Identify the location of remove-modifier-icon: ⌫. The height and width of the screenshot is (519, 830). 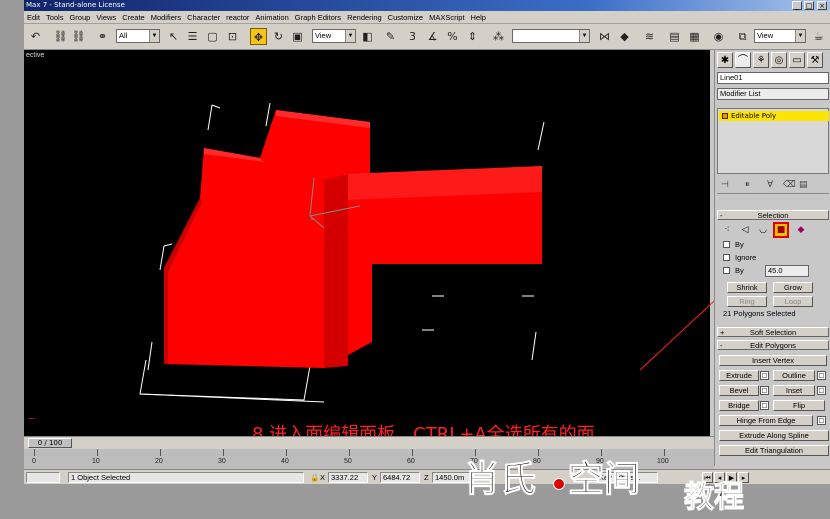
(789, 185).